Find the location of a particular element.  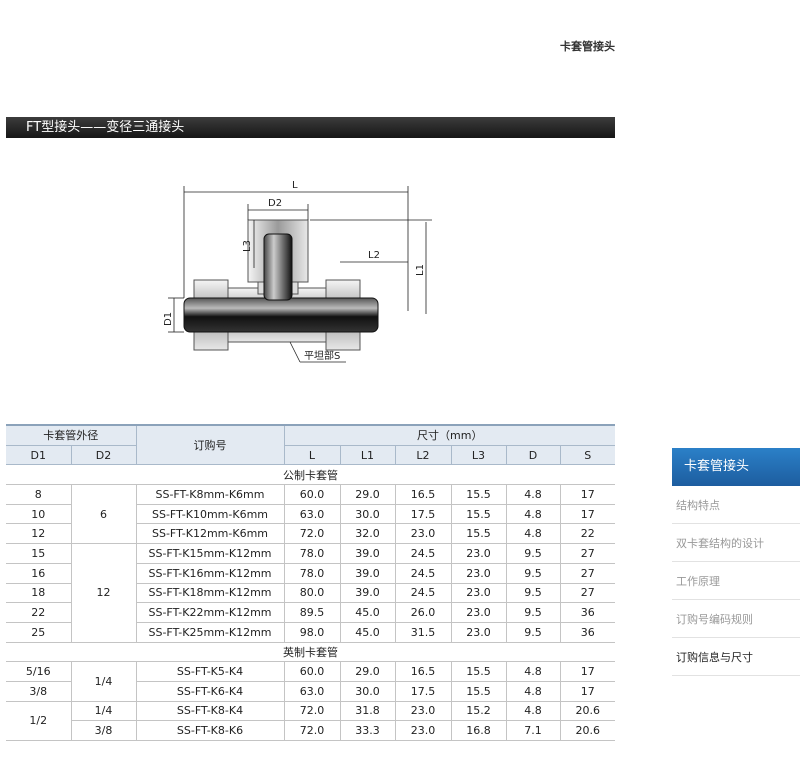

cell-order: SS-FT-K15mm-K12mm is located at coordinates (210, 553).